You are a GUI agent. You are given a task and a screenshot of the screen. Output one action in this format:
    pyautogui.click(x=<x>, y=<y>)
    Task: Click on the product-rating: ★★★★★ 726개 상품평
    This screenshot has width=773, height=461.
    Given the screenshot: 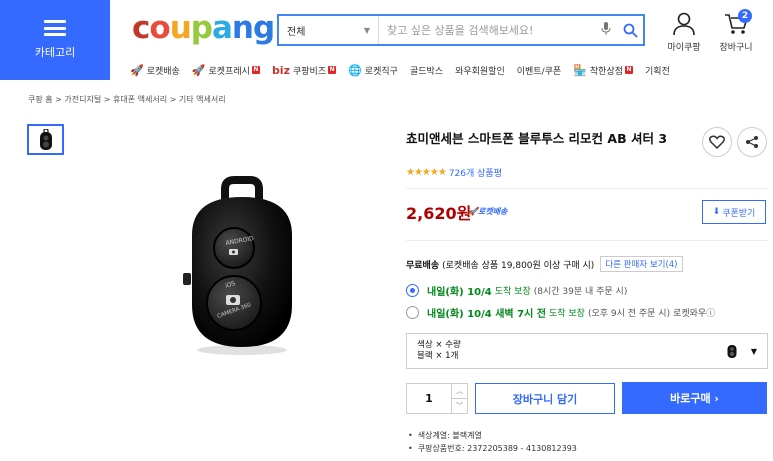 What is the action you would take?
    pyautogui.click(x=454, y=172)
    